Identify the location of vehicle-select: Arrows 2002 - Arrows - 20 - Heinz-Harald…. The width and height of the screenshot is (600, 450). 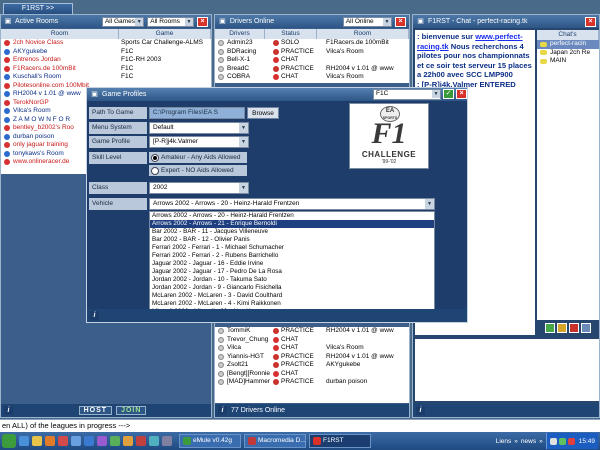
(292, 204).